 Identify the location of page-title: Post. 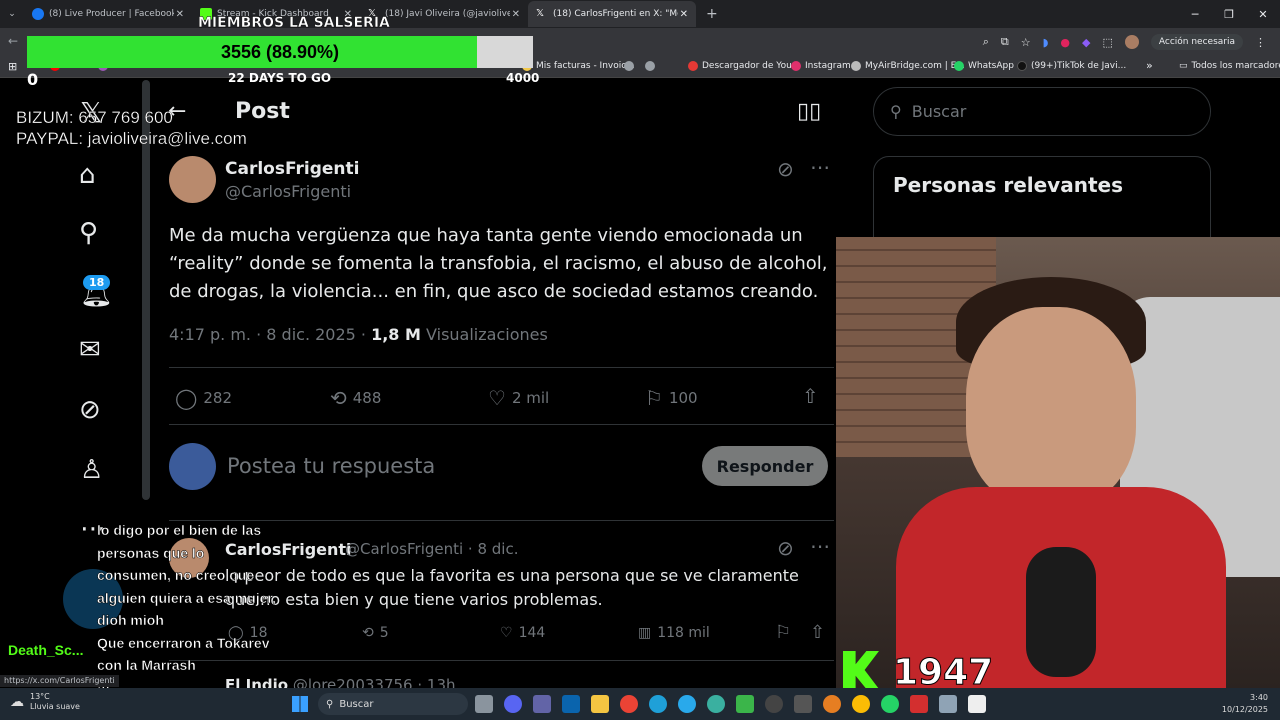
(262, 111).